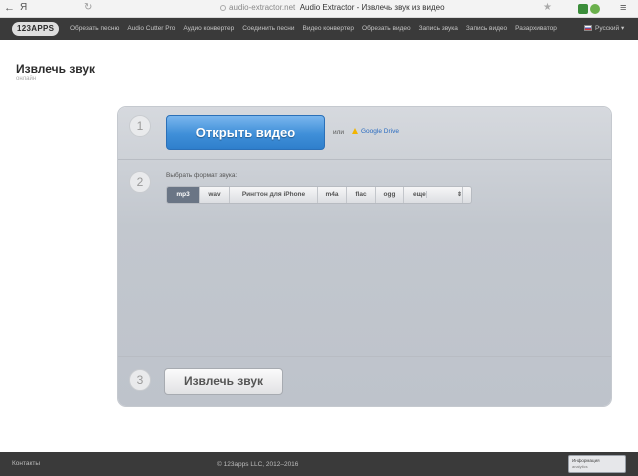  What do you see at coordinates (588, 28) in the screenshot?
I see `russian-flag-icon` at bounding box center [588, 28].